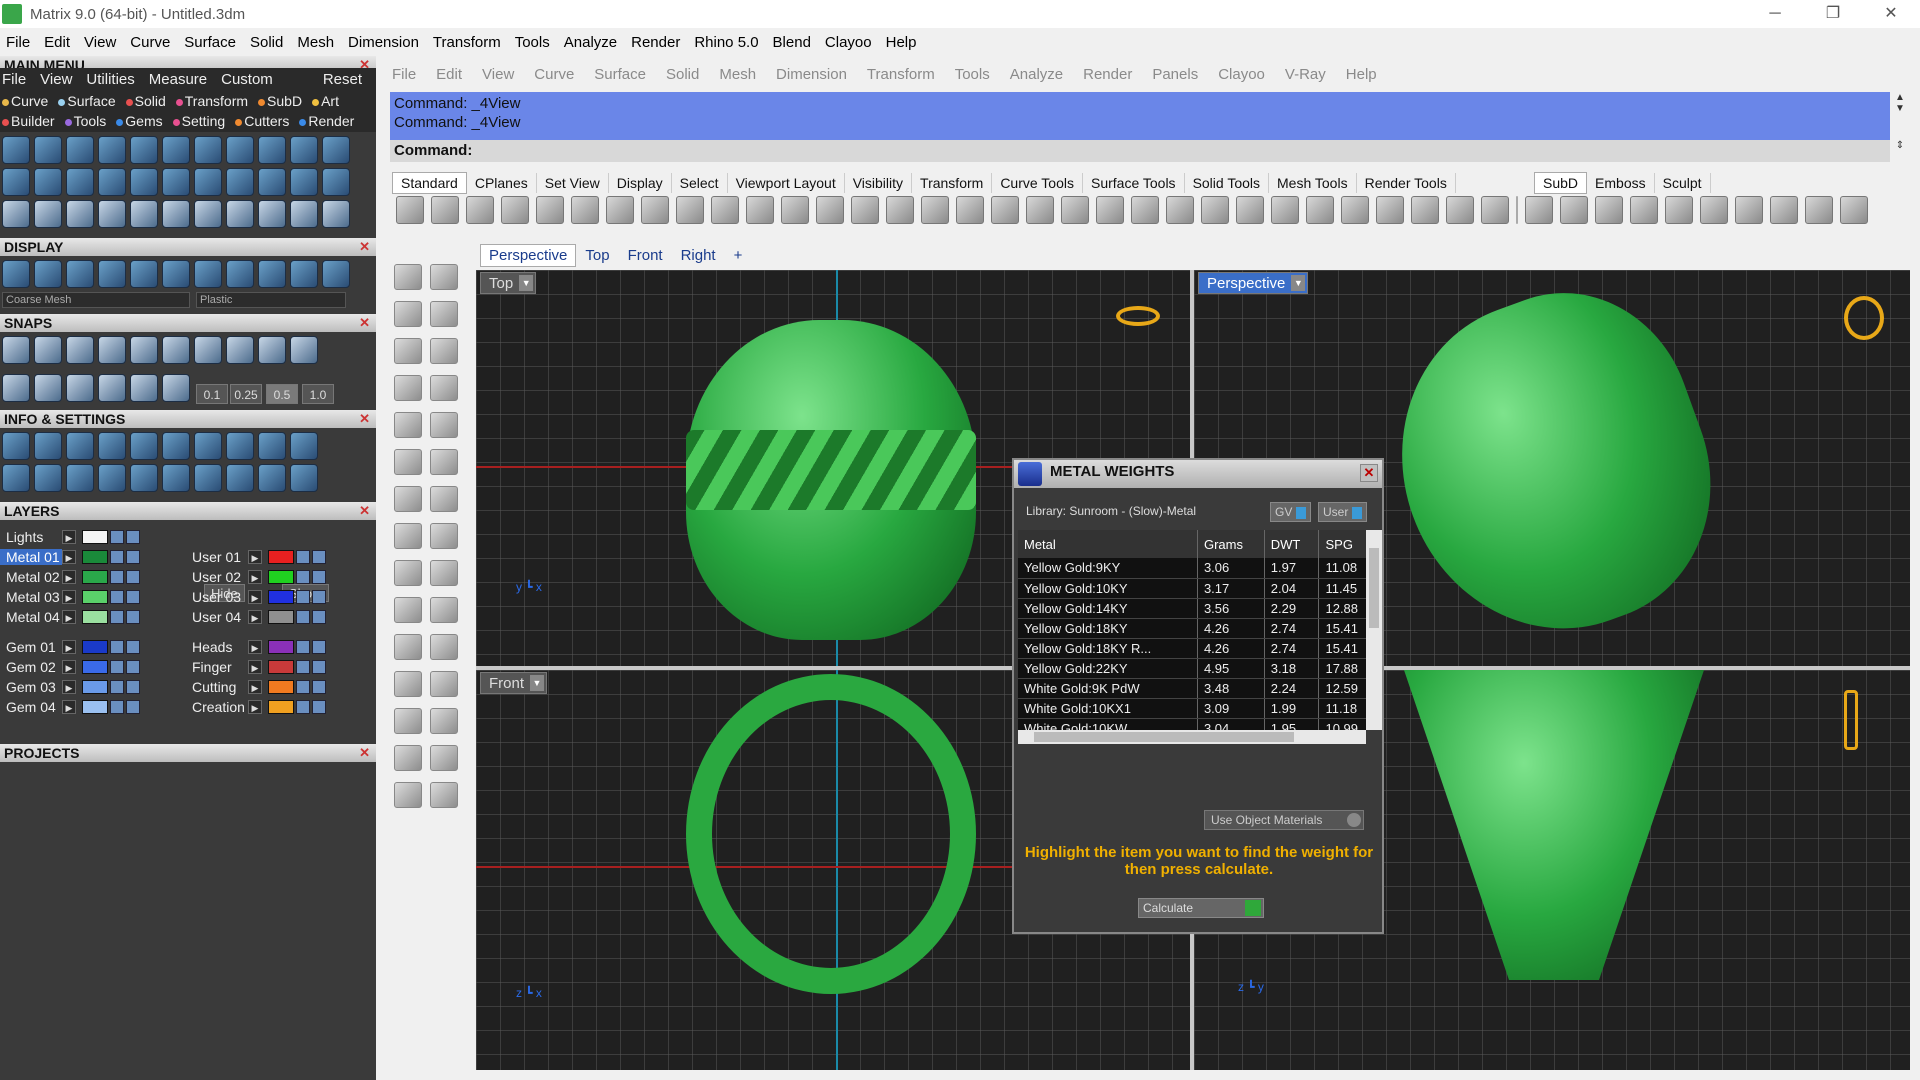  What do you see at coordinates (515, 210) in the screenshot?
I see `print-icon` at bounding box center [515, 210].